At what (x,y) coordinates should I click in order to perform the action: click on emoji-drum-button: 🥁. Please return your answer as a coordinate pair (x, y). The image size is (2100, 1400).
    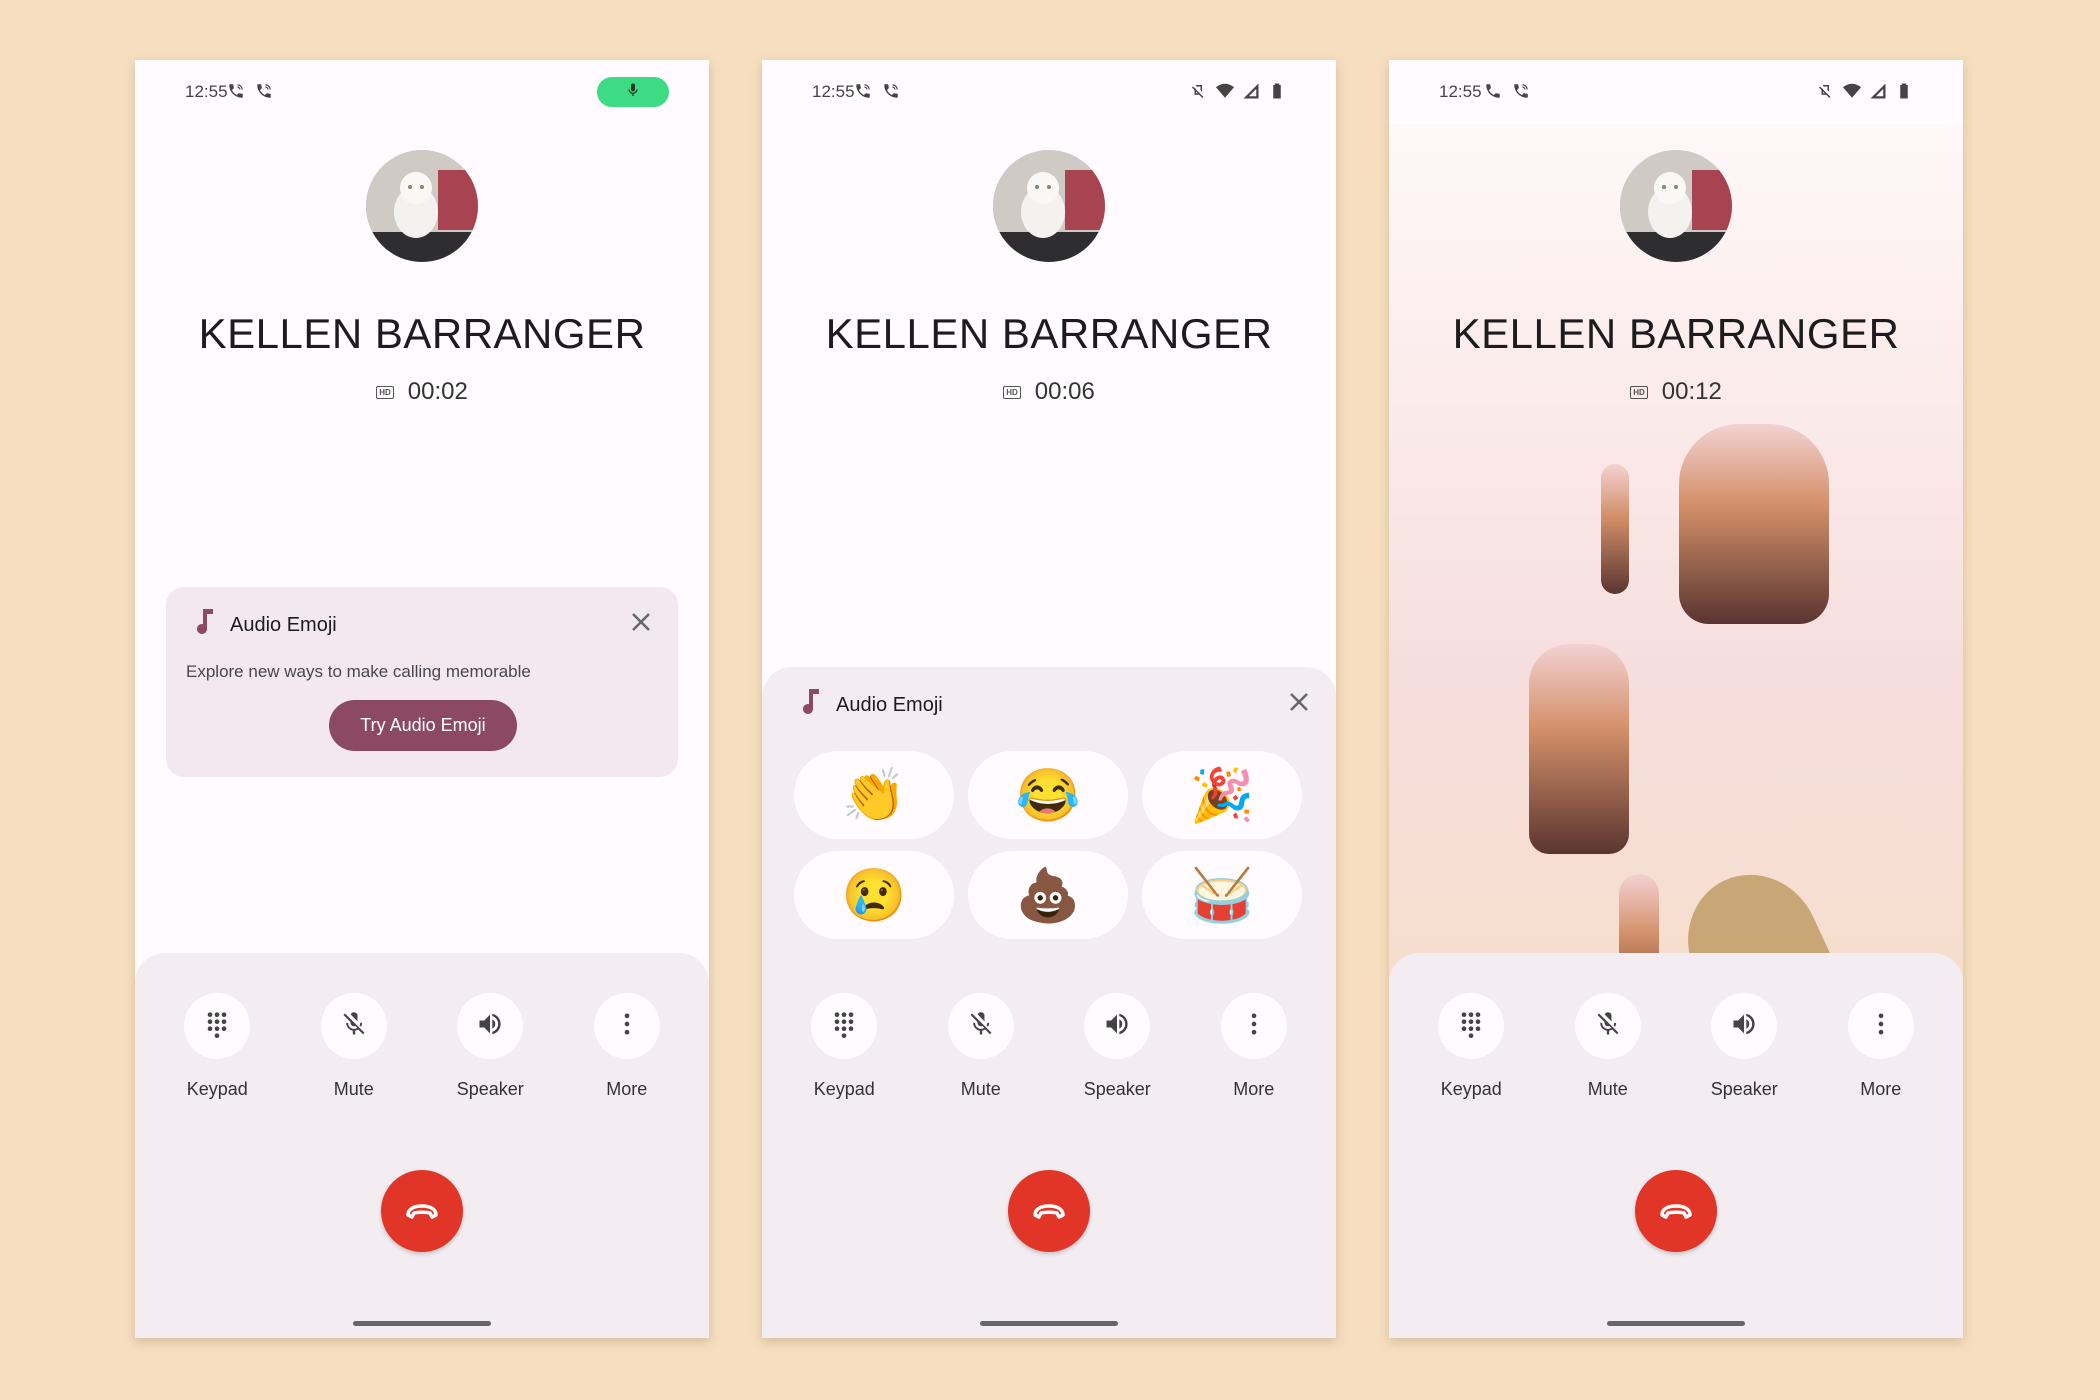
    Looking at the image, I should click on (1222, 895).